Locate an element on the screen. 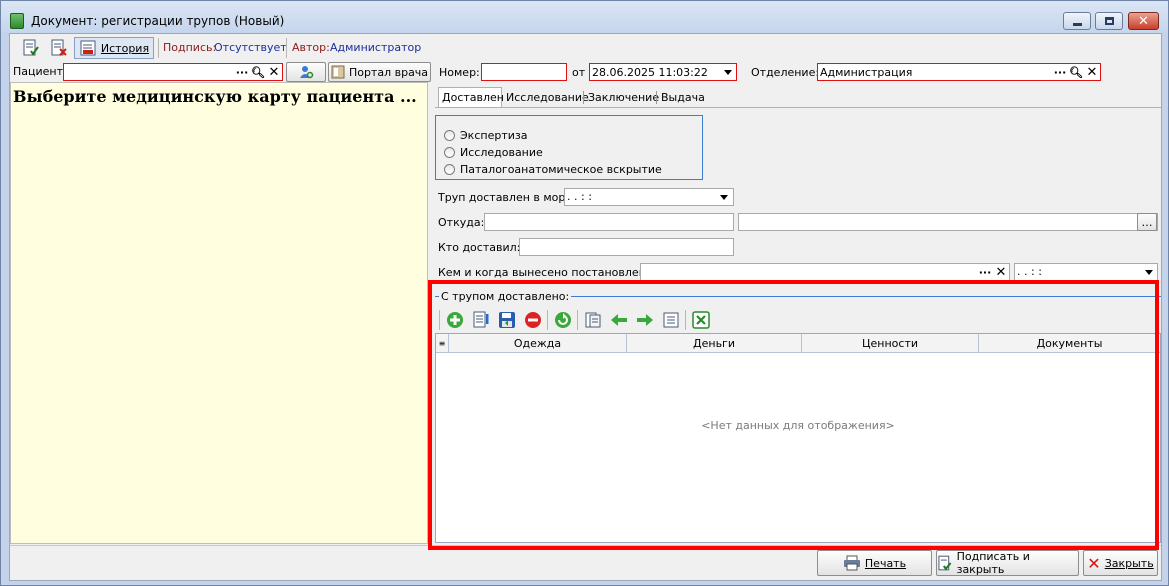 This screenshot has height=586, width=1169. refresh-icon is located at coordinates (563, 320).